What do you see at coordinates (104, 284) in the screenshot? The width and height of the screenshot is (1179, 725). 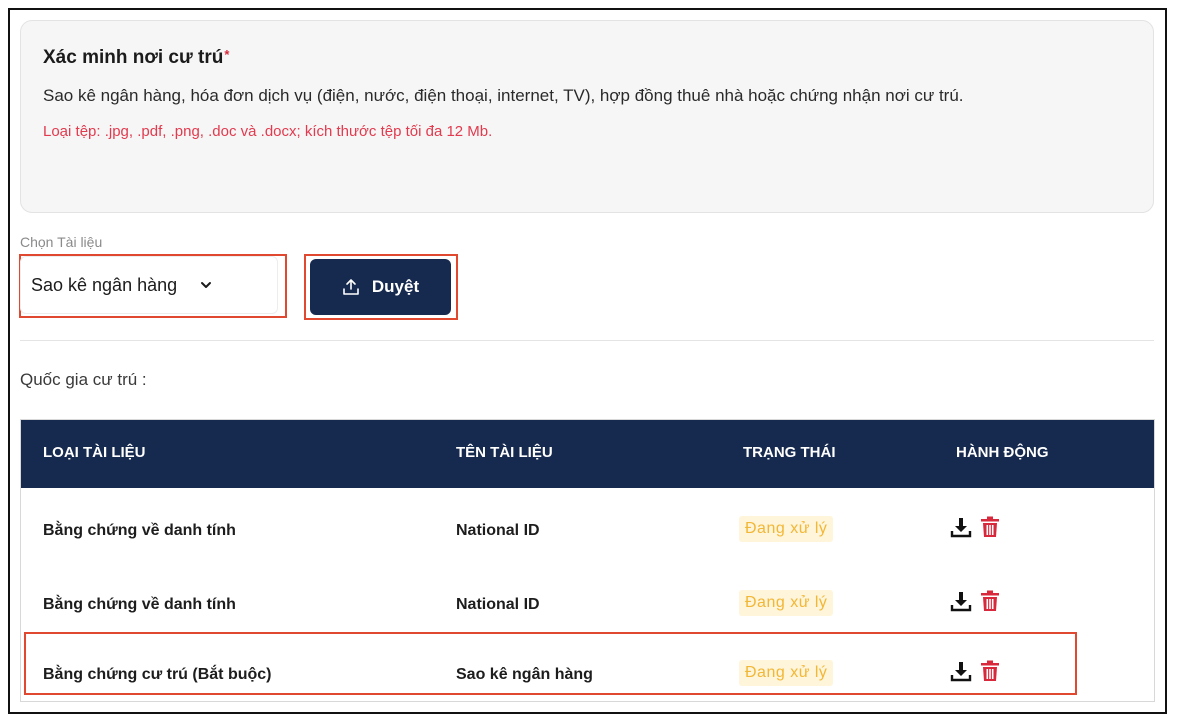 I see `document-type-select-value: Sao kê ngân hàng` at bounding box center [104, 284].